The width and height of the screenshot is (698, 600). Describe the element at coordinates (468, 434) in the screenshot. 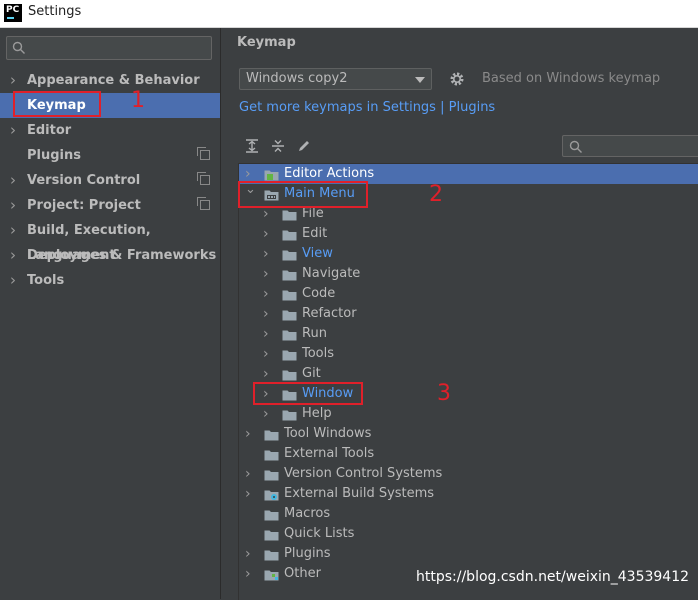

I see `tree-row: › Tool Windows` at that location.